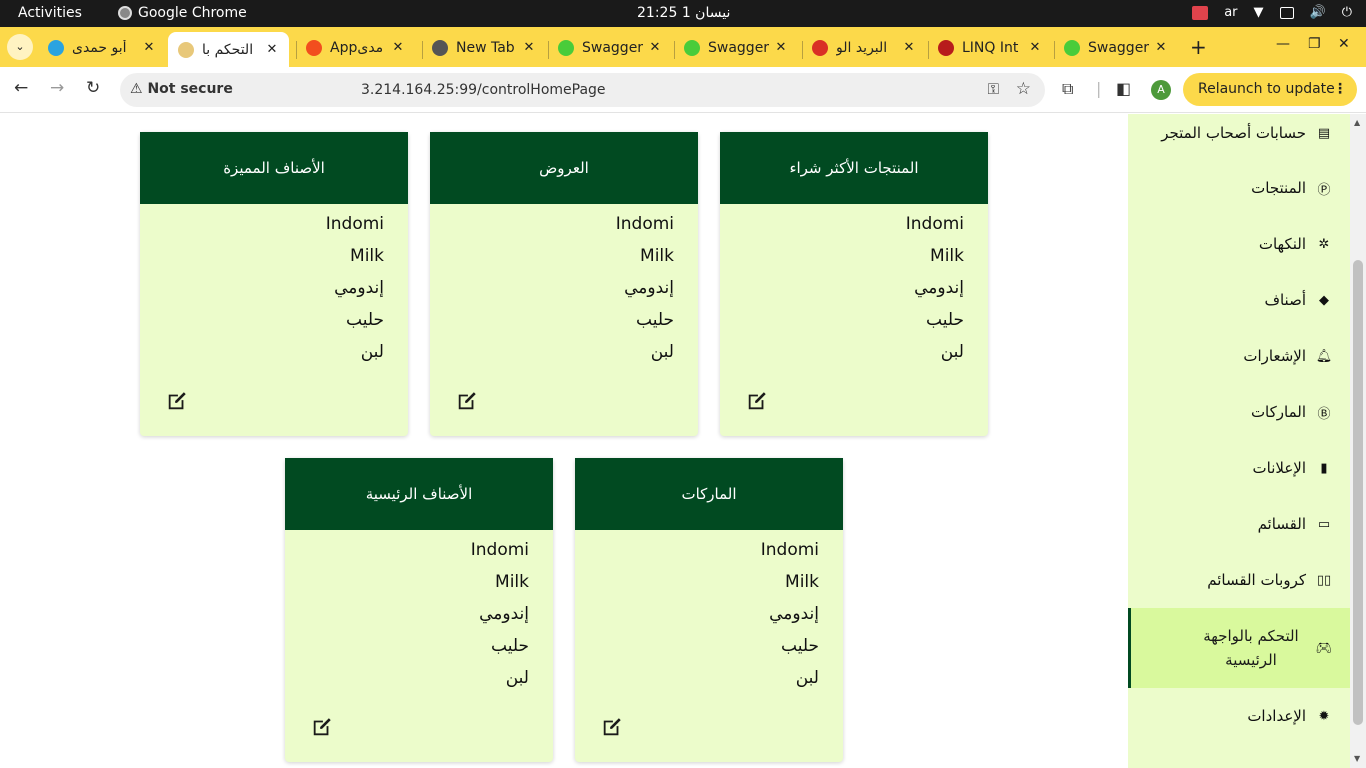 Image resolution: width=1366 pixels, height=768 pixels. I want to click on home-section-card: الماركات Indomi Milk إندومي حليب لبن, so click(709, 610).